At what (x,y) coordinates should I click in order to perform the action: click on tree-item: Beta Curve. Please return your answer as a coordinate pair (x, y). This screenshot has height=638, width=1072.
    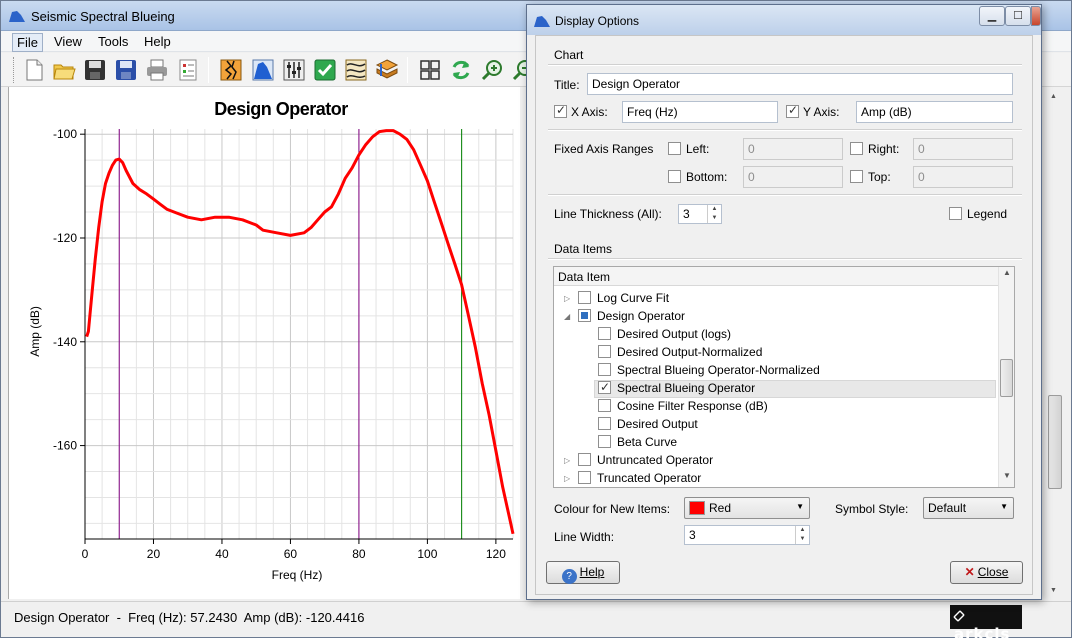
    Looking at the image, I should click on (776, 443).